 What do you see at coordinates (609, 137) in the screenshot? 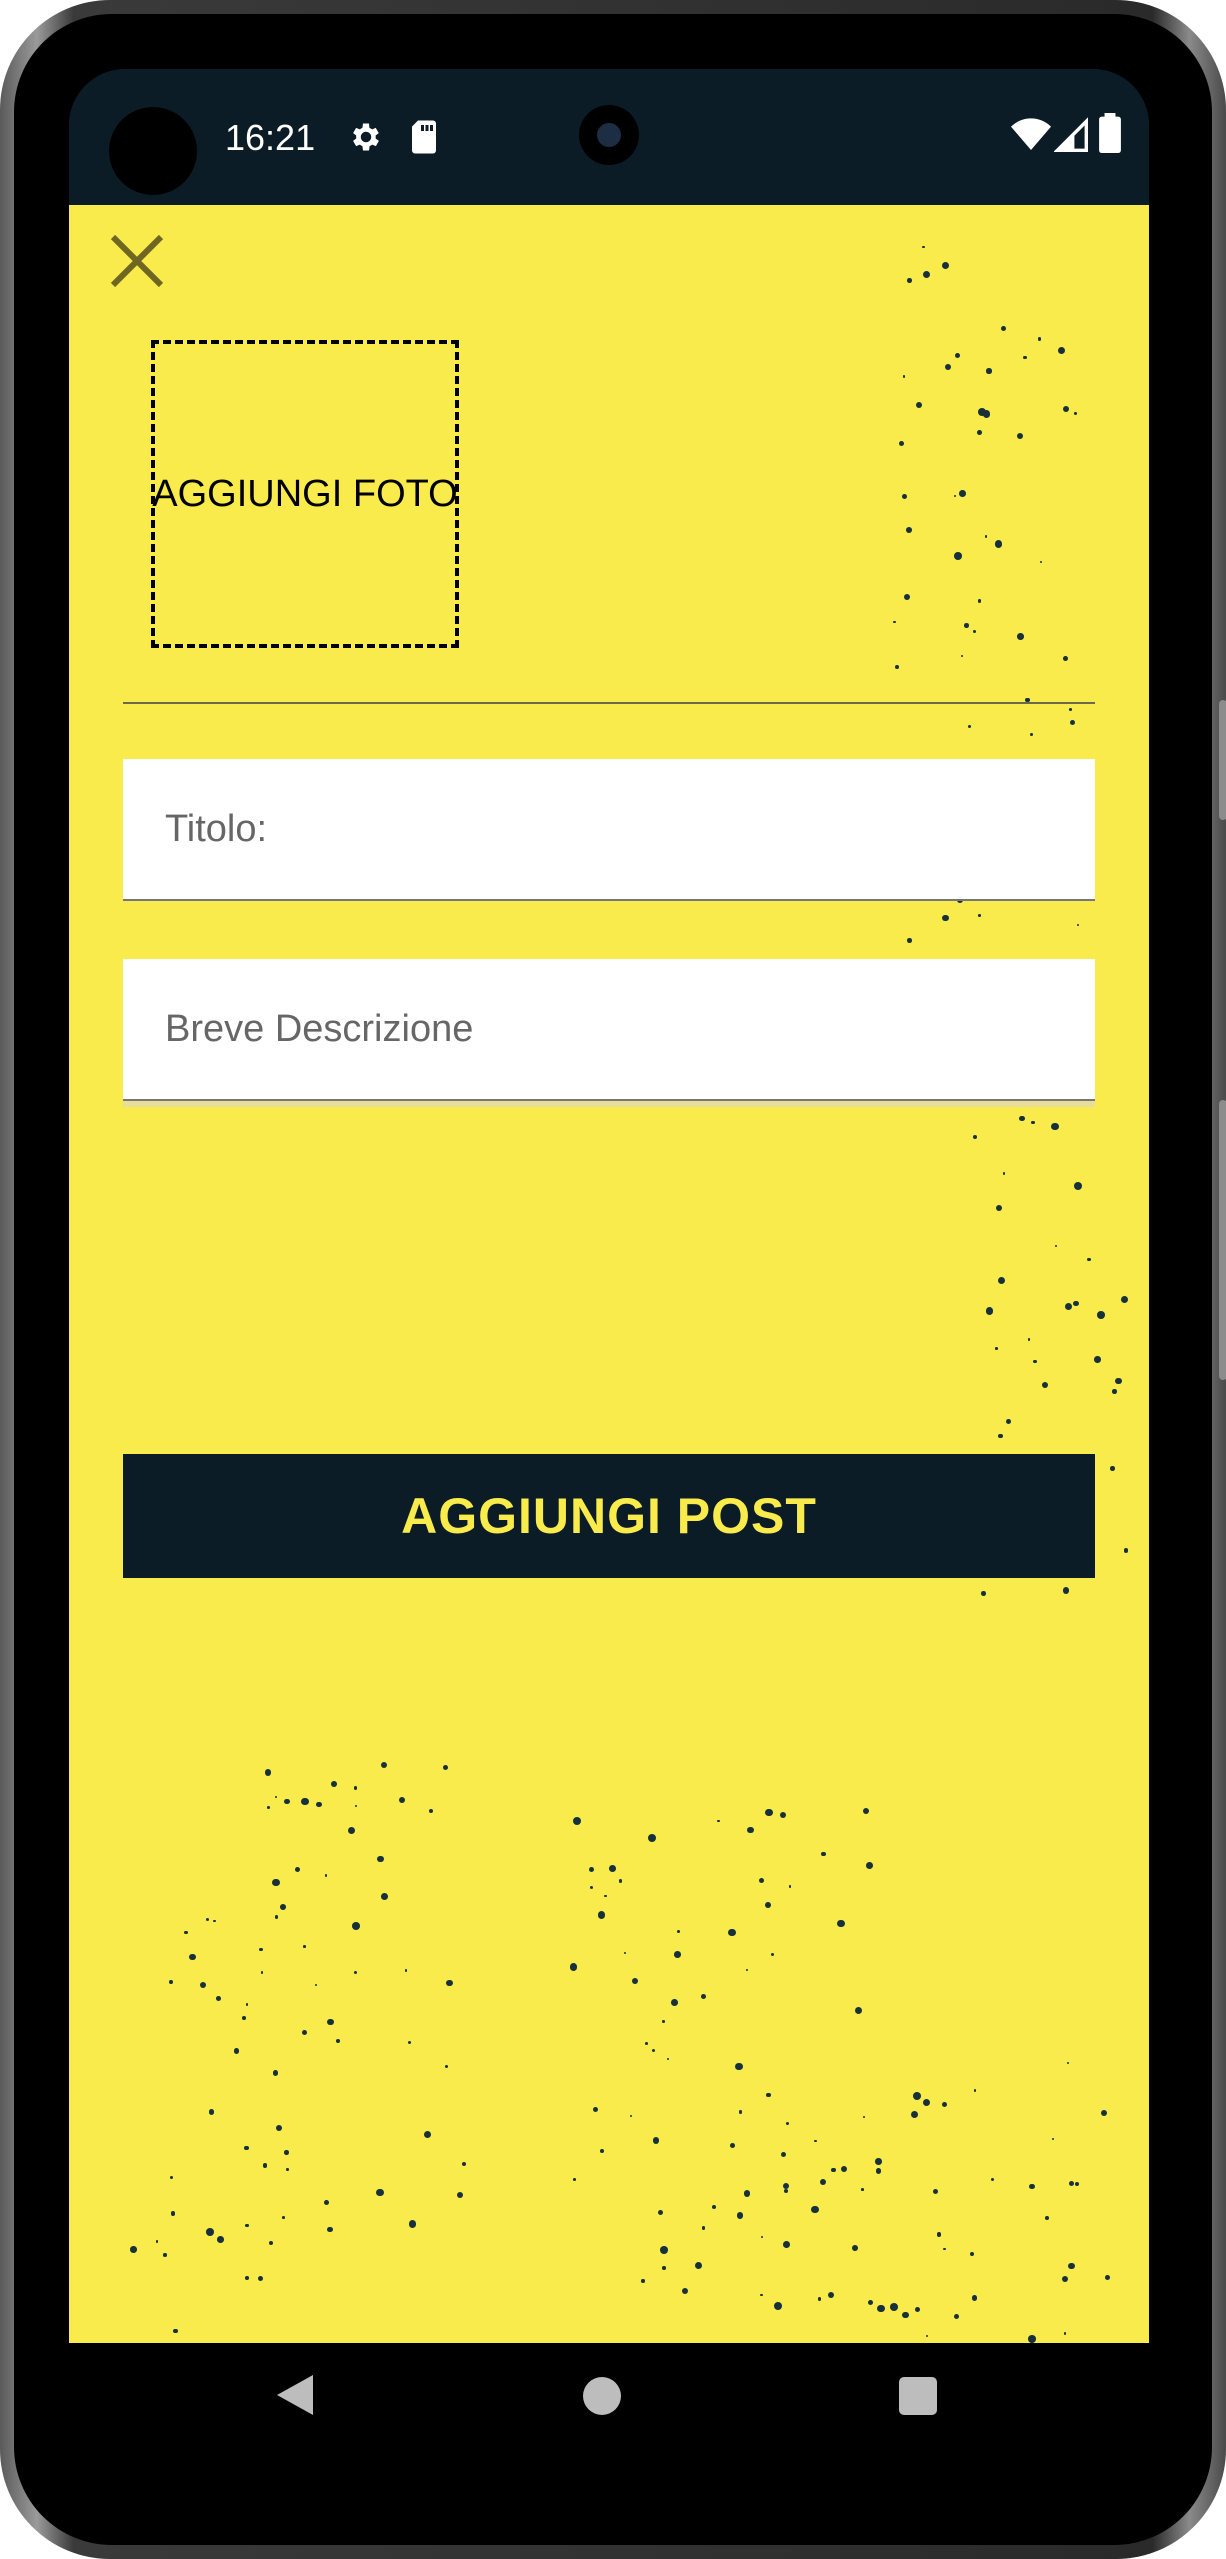
I see `status-bar: 16:21` at bounding box center [609, 137].